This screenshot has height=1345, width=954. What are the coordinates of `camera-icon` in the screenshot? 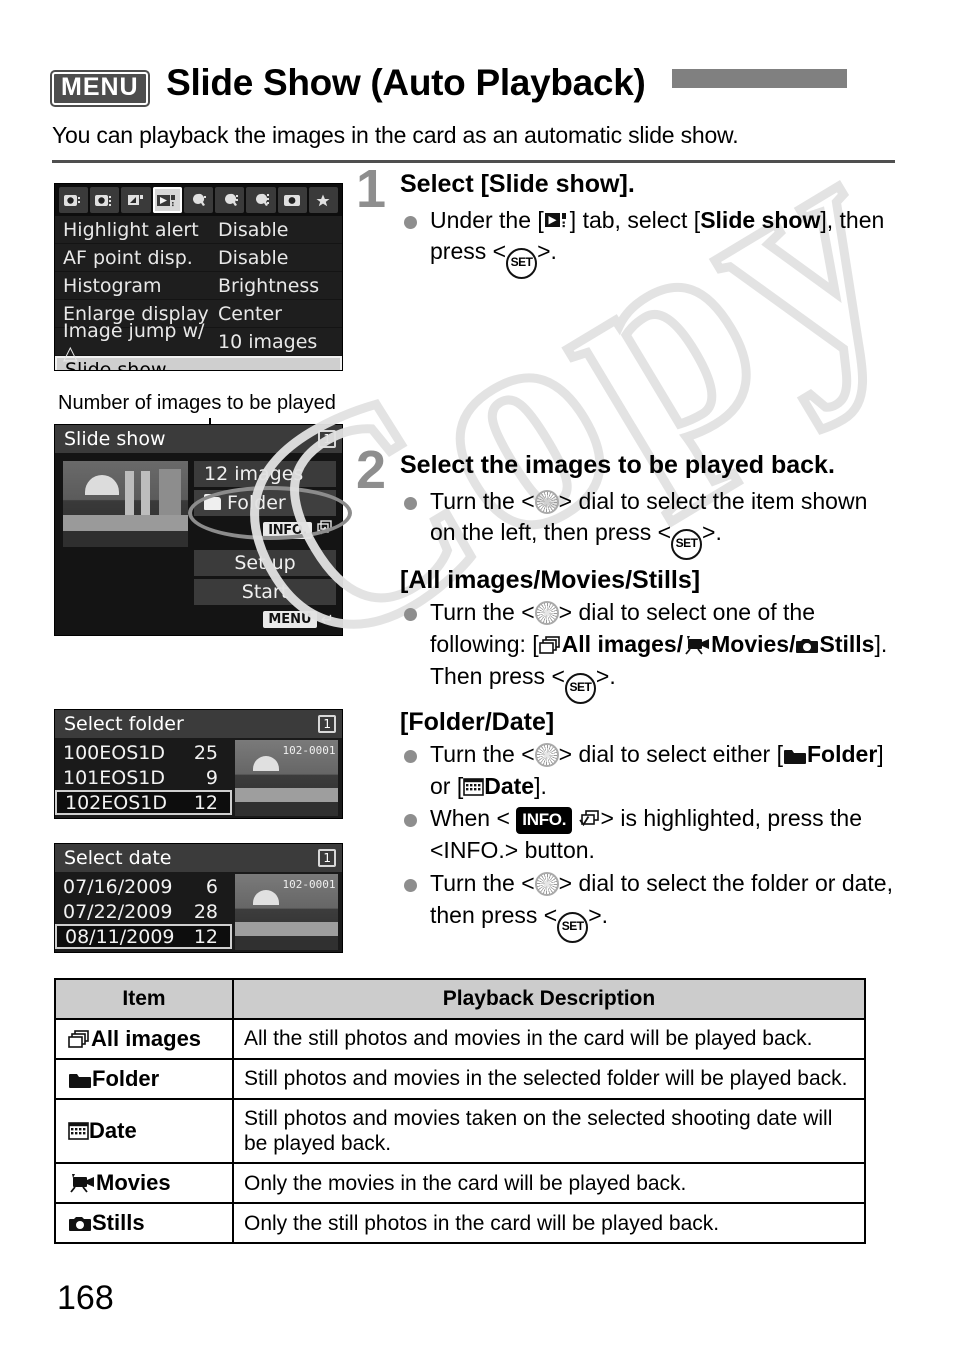 It's located at (80, 1222).